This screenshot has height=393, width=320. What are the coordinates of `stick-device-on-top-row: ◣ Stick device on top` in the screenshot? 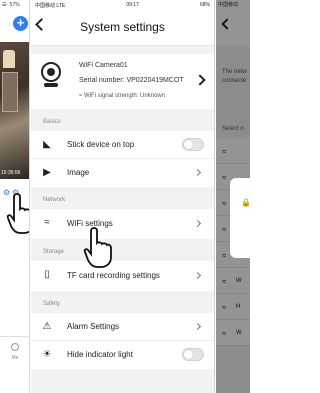 It's located at (122, 145).